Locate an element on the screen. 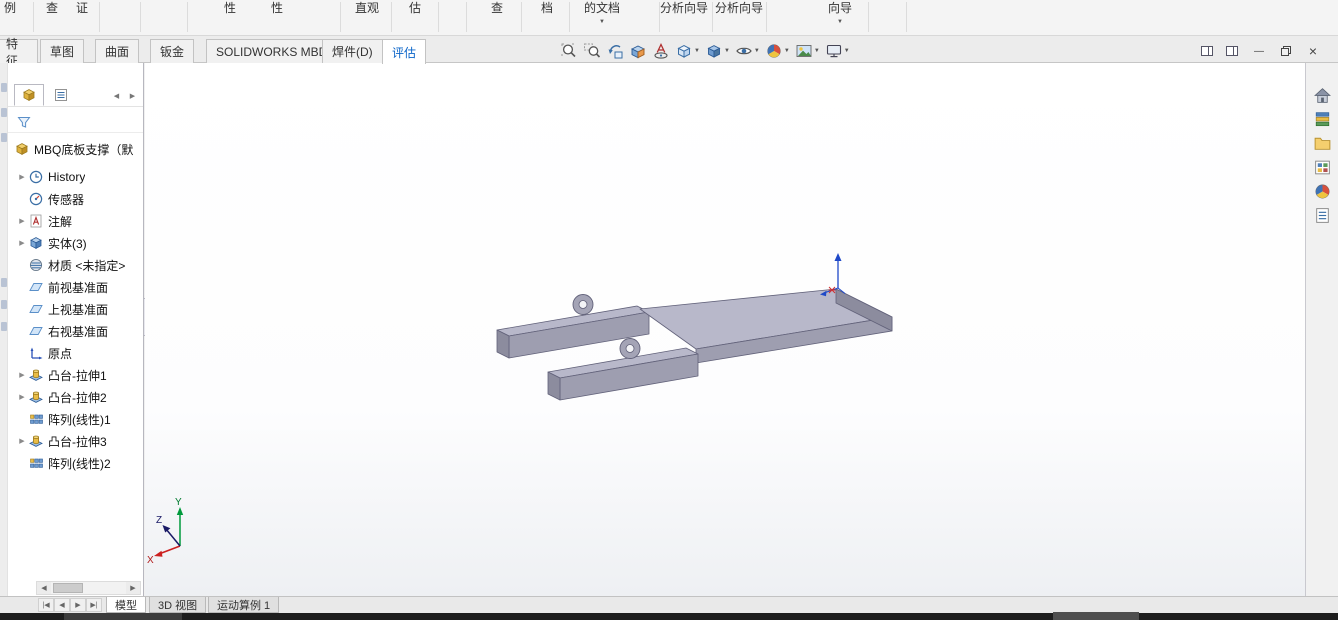  pane-toggle-left-button is located at coordinates (1207, 51).